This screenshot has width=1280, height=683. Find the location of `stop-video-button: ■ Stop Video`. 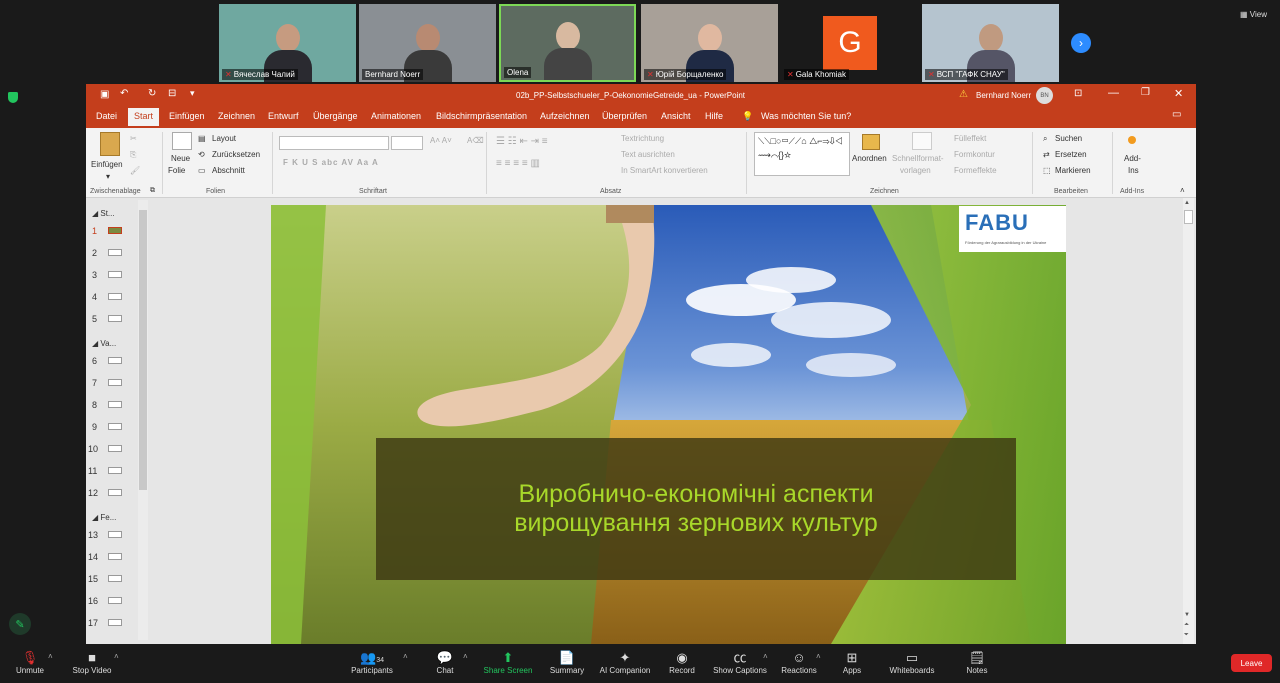

stop-video-button: ■ Stop Video is located at coordinates (92, 662).